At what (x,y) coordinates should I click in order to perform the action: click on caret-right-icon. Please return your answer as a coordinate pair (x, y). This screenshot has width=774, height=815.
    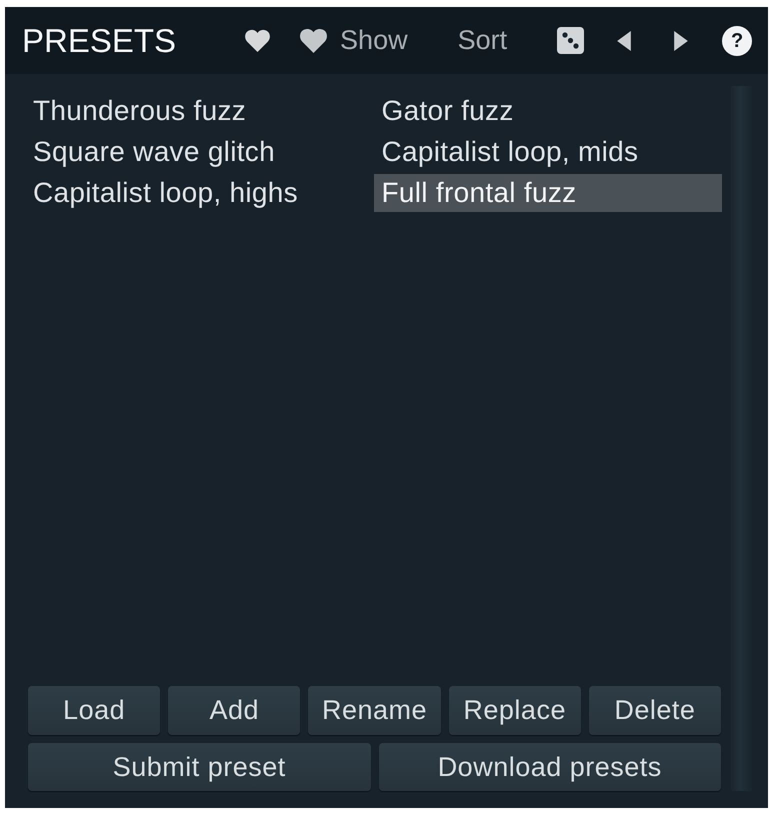
    Looking at the image, I should click on (681, 40).